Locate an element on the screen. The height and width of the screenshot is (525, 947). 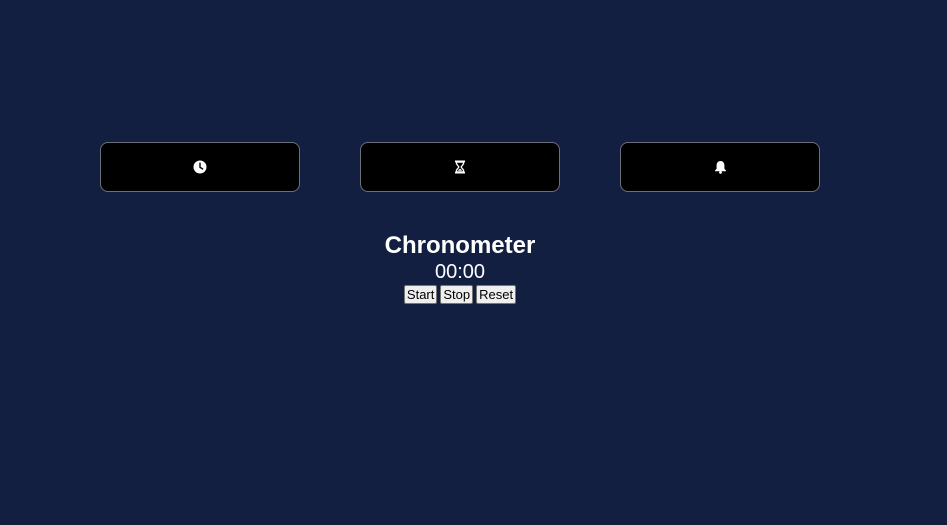
chronometer-title: Chronometer is located at coordinates (460, 245).